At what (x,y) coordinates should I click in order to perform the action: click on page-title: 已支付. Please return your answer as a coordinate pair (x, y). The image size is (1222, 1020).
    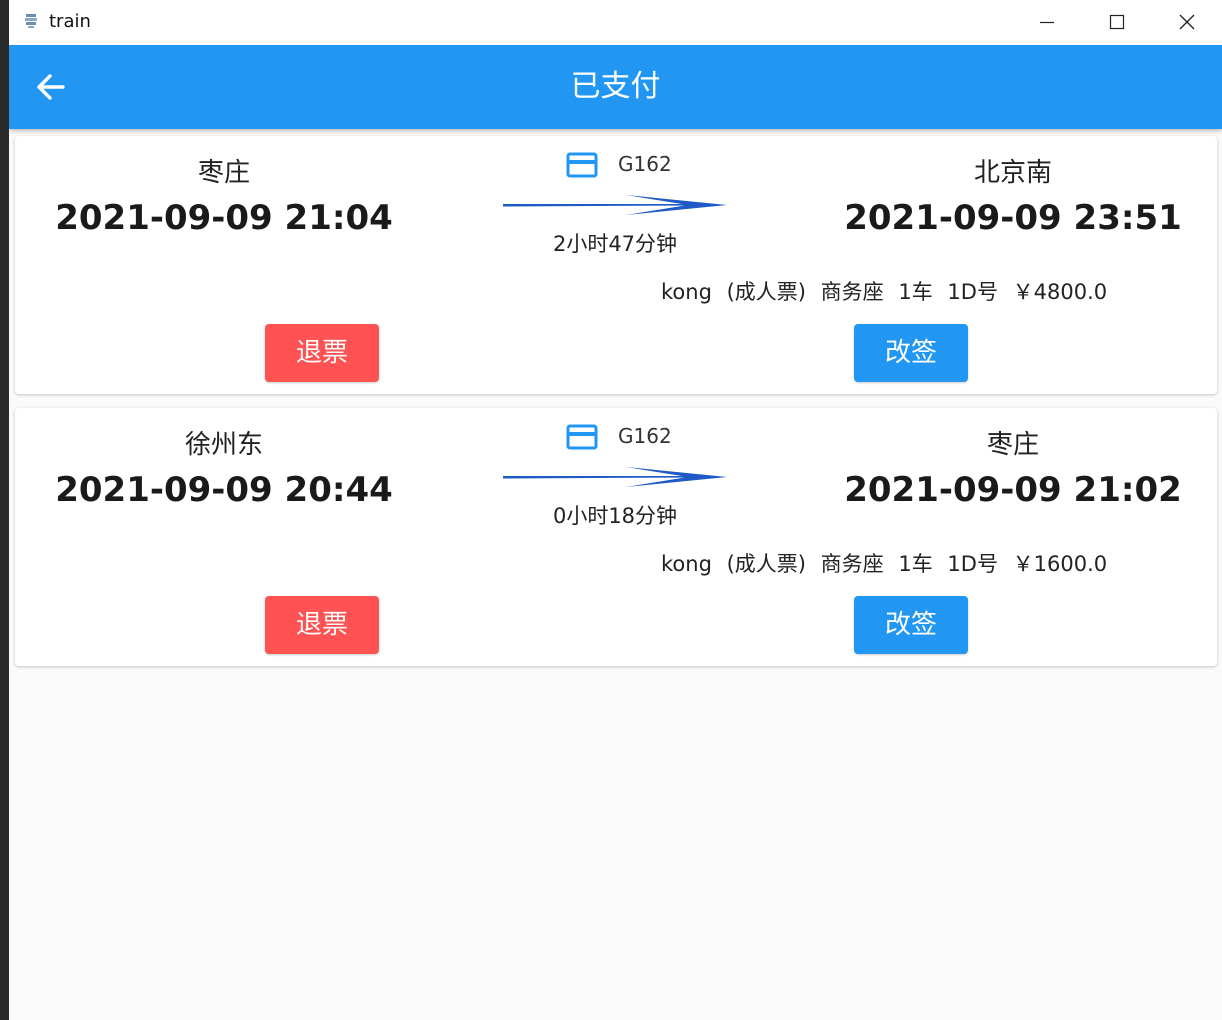
    Looking at the image, I should click on (615, 86).